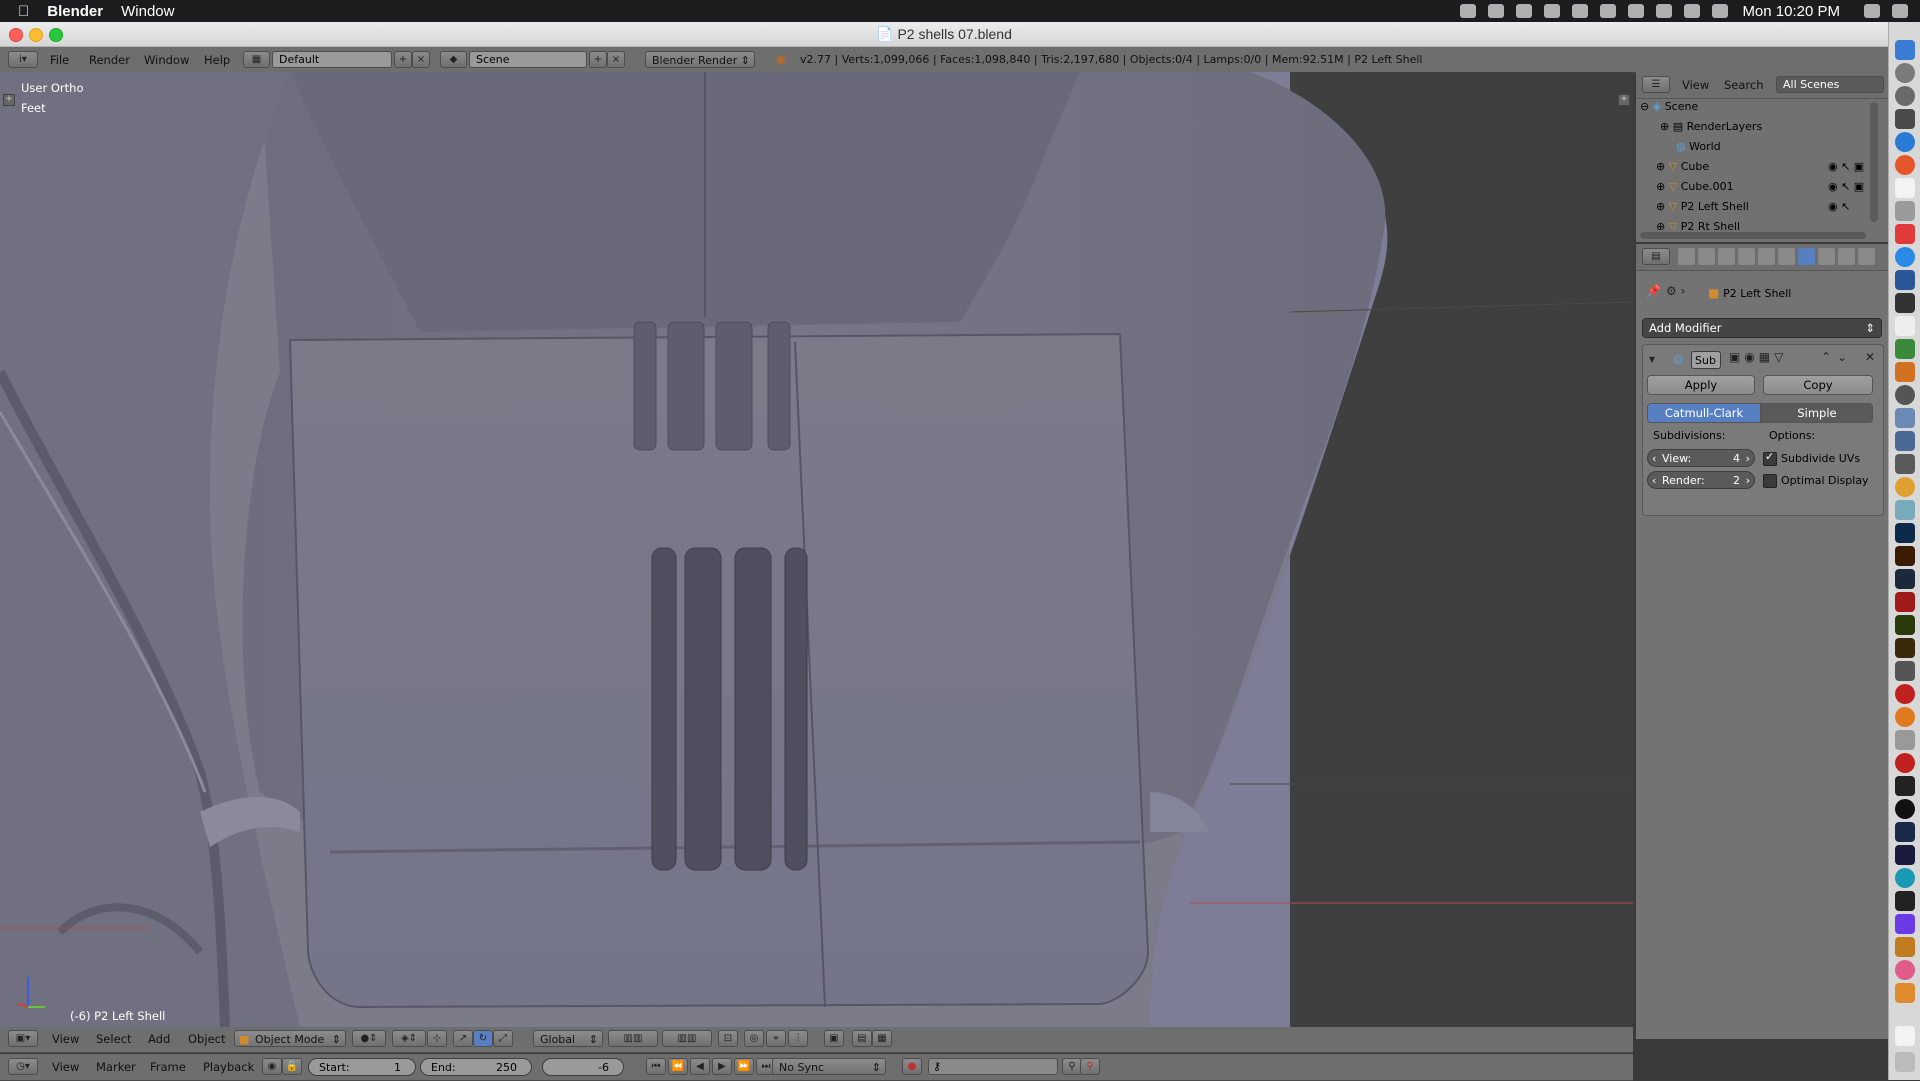 The image size is (1920, 1081). What do you see at coordinates (1905, 1062) in the screenshot?
I see `trash-icon` at bounding box center [1905, 1062].